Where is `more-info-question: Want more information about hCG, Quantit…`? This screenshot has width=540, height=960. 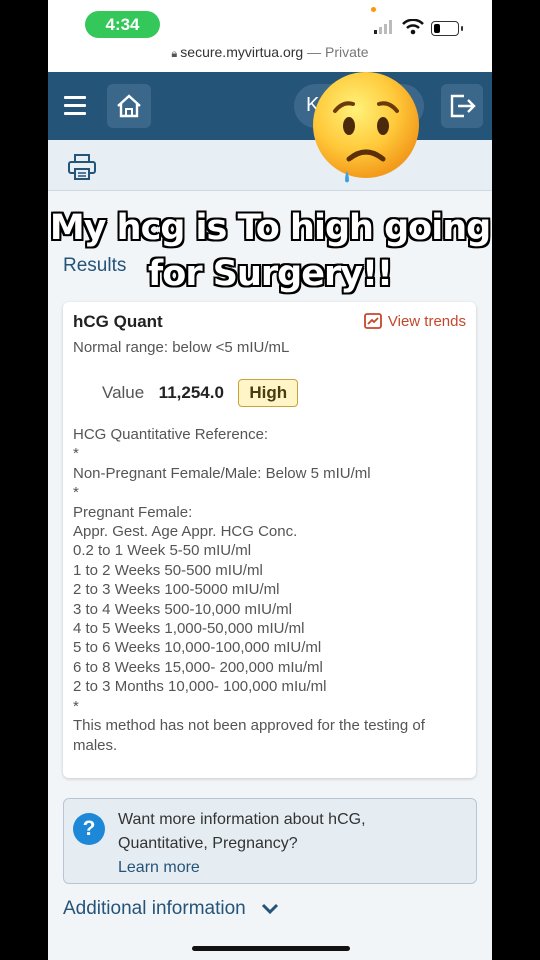 more-info-question: Want more information about hCG, Quantit… is located at coordinates (242, 831).